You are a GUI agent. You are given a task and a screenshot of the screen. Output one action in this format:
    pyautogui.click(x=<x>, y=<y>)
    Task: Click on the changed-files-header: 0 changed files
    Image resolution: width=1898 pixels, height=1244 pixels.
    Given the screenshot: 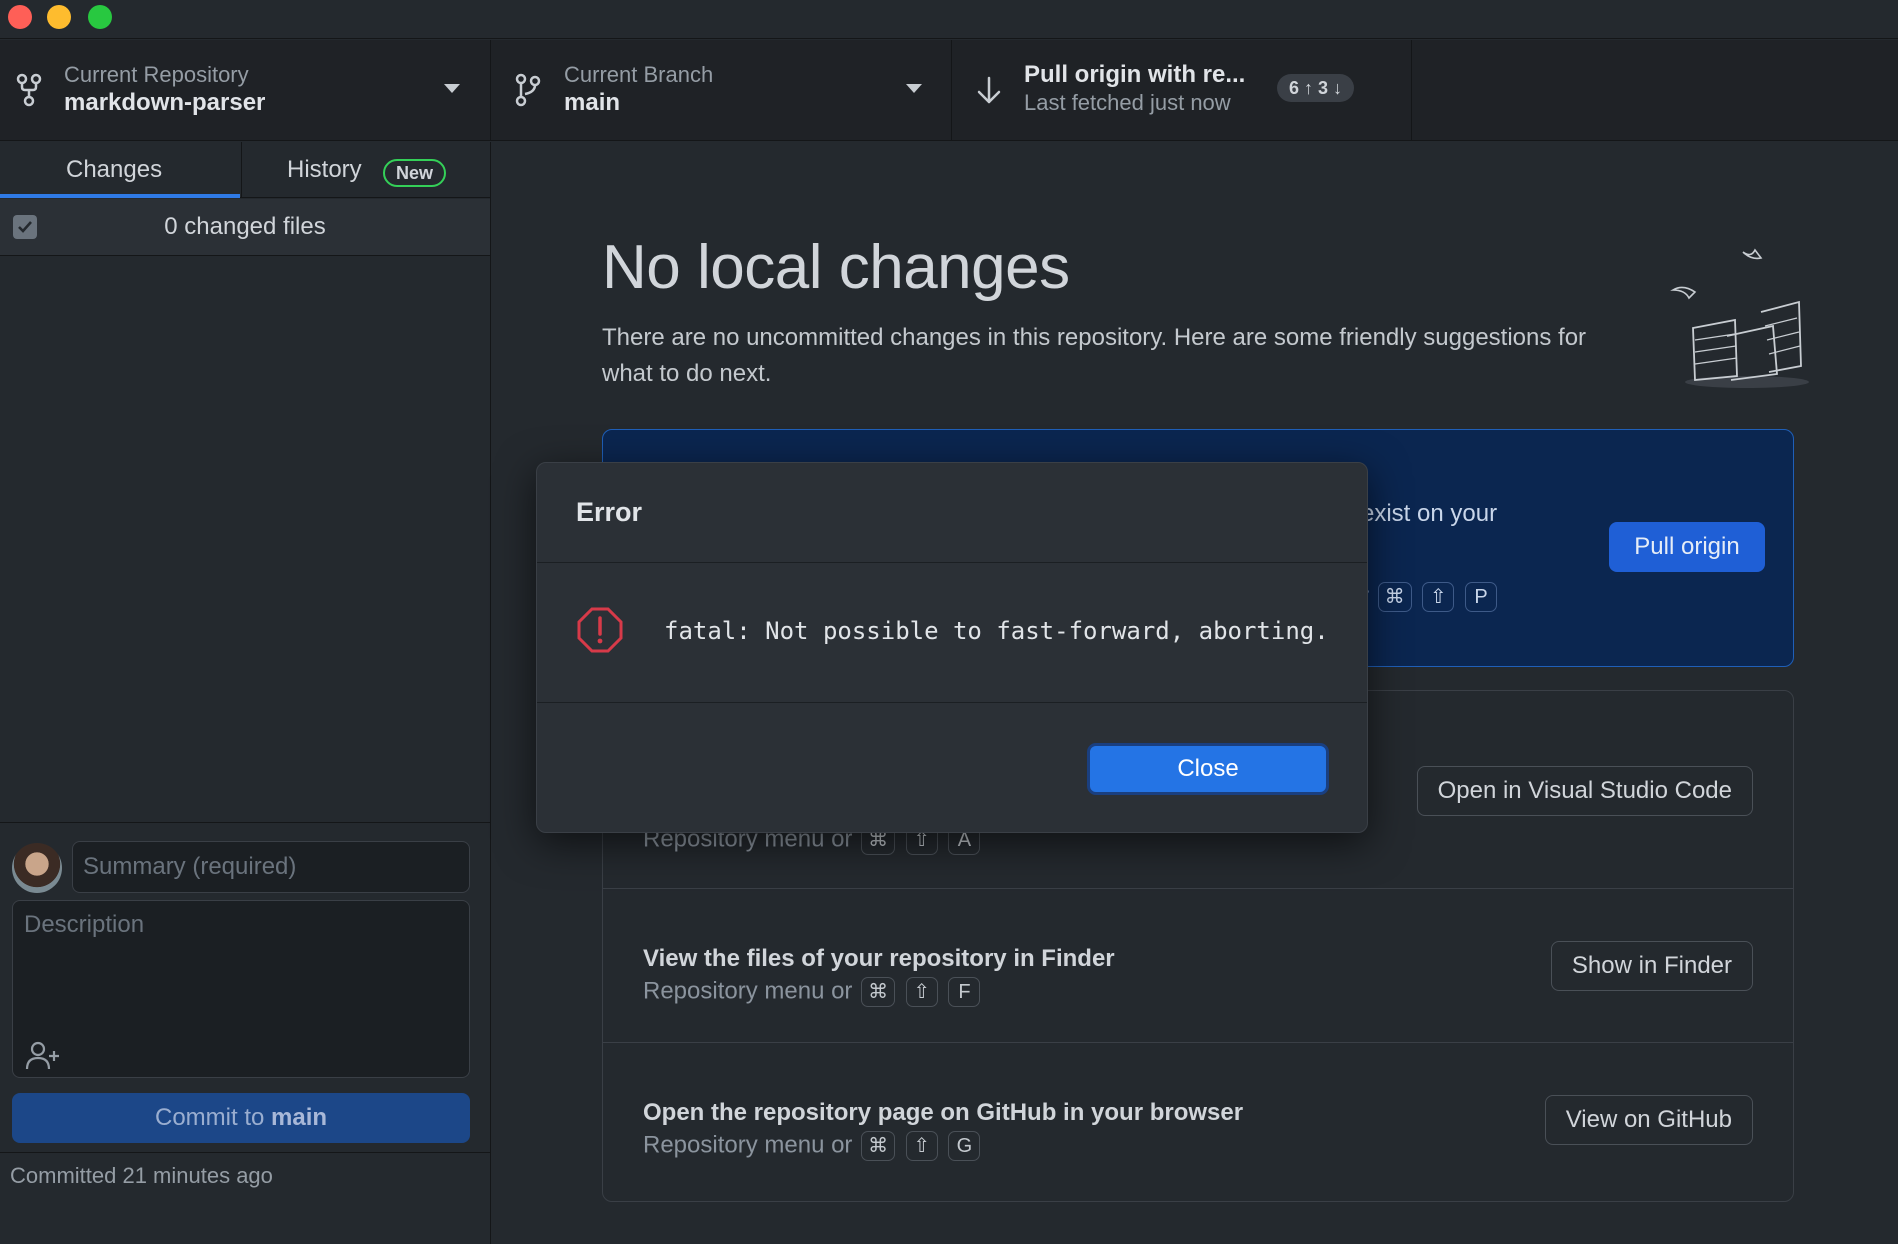 What is the action you would take?
    pyautogui.click(x=245, y=227)
    